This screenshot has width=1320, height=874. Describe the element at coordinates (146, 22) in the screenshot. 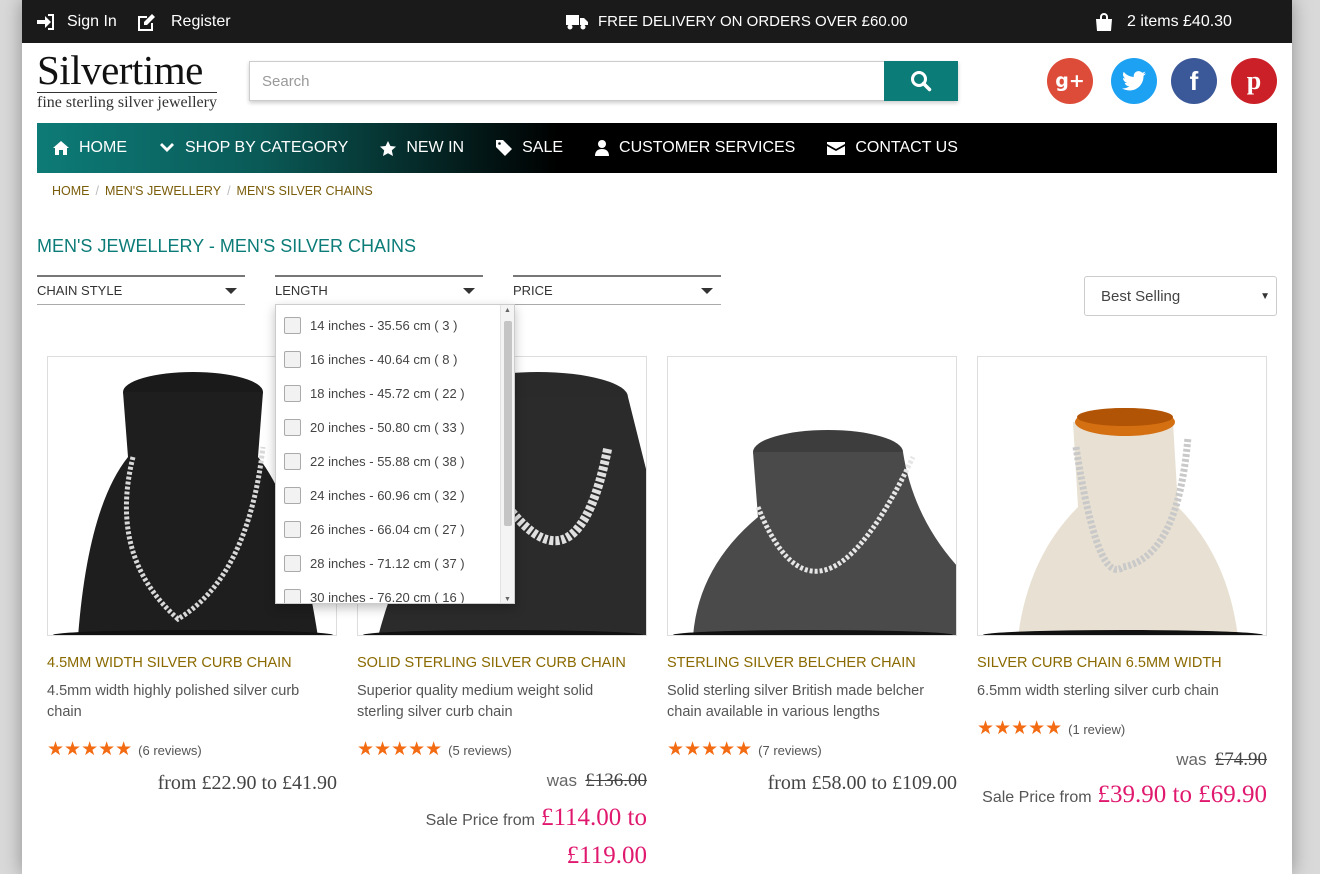

I see `edit-icon` at that location.